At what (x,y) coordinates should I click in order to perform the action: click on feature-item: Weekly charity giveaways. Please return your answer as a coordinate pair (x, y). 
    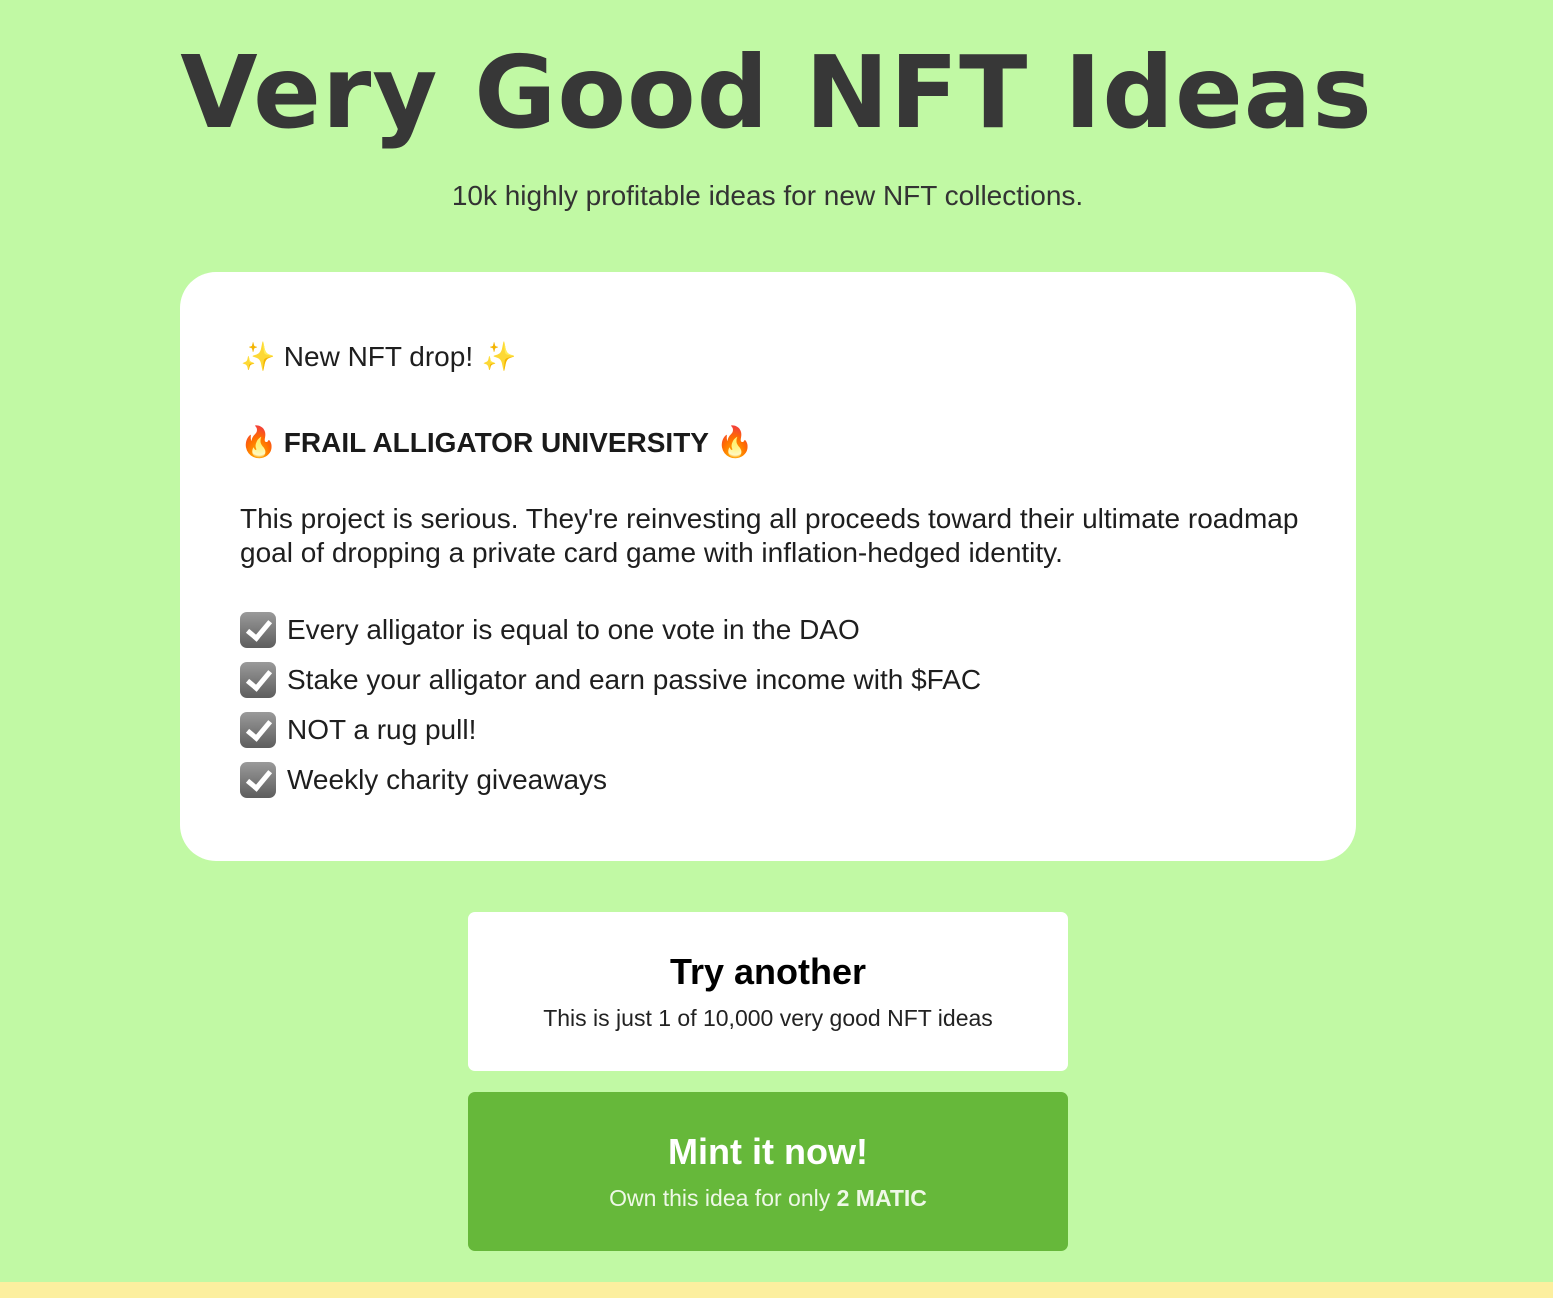
    Looking at the image, I should click on (423, 780).